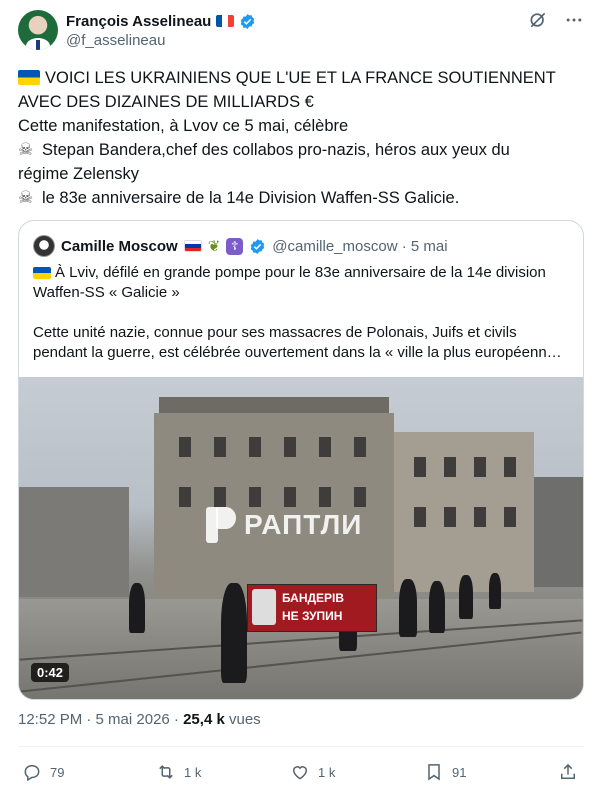 This screenshot has height=790, width=598. Describe the element at coordinates (204, 719) in the screenshot. I see `views-count: 25,4 k` at that location.